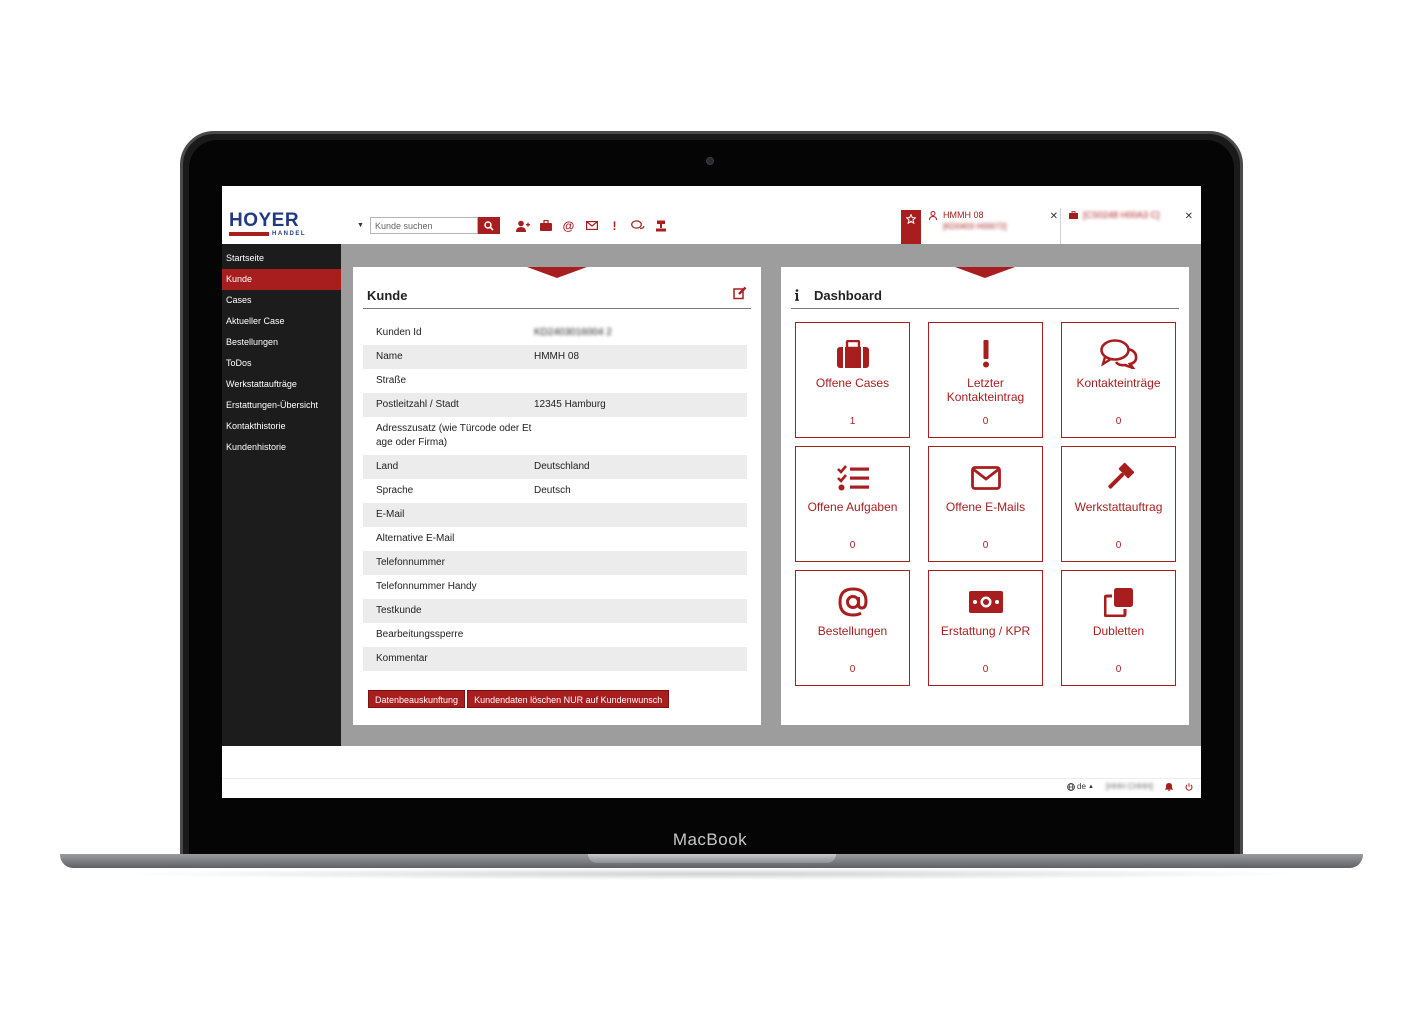  Describe the element at coordinates (391, 380) in the screenshot. I see `field-label: Straße` at that location.